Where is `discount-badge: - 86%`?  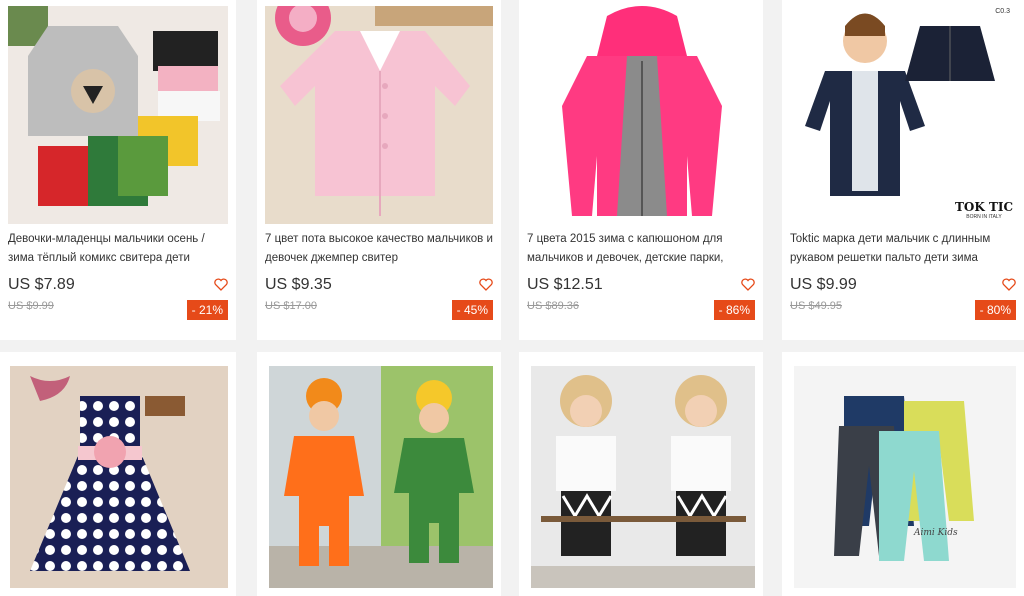
discount-badge: - 86% is located at coordinates (734, 310).